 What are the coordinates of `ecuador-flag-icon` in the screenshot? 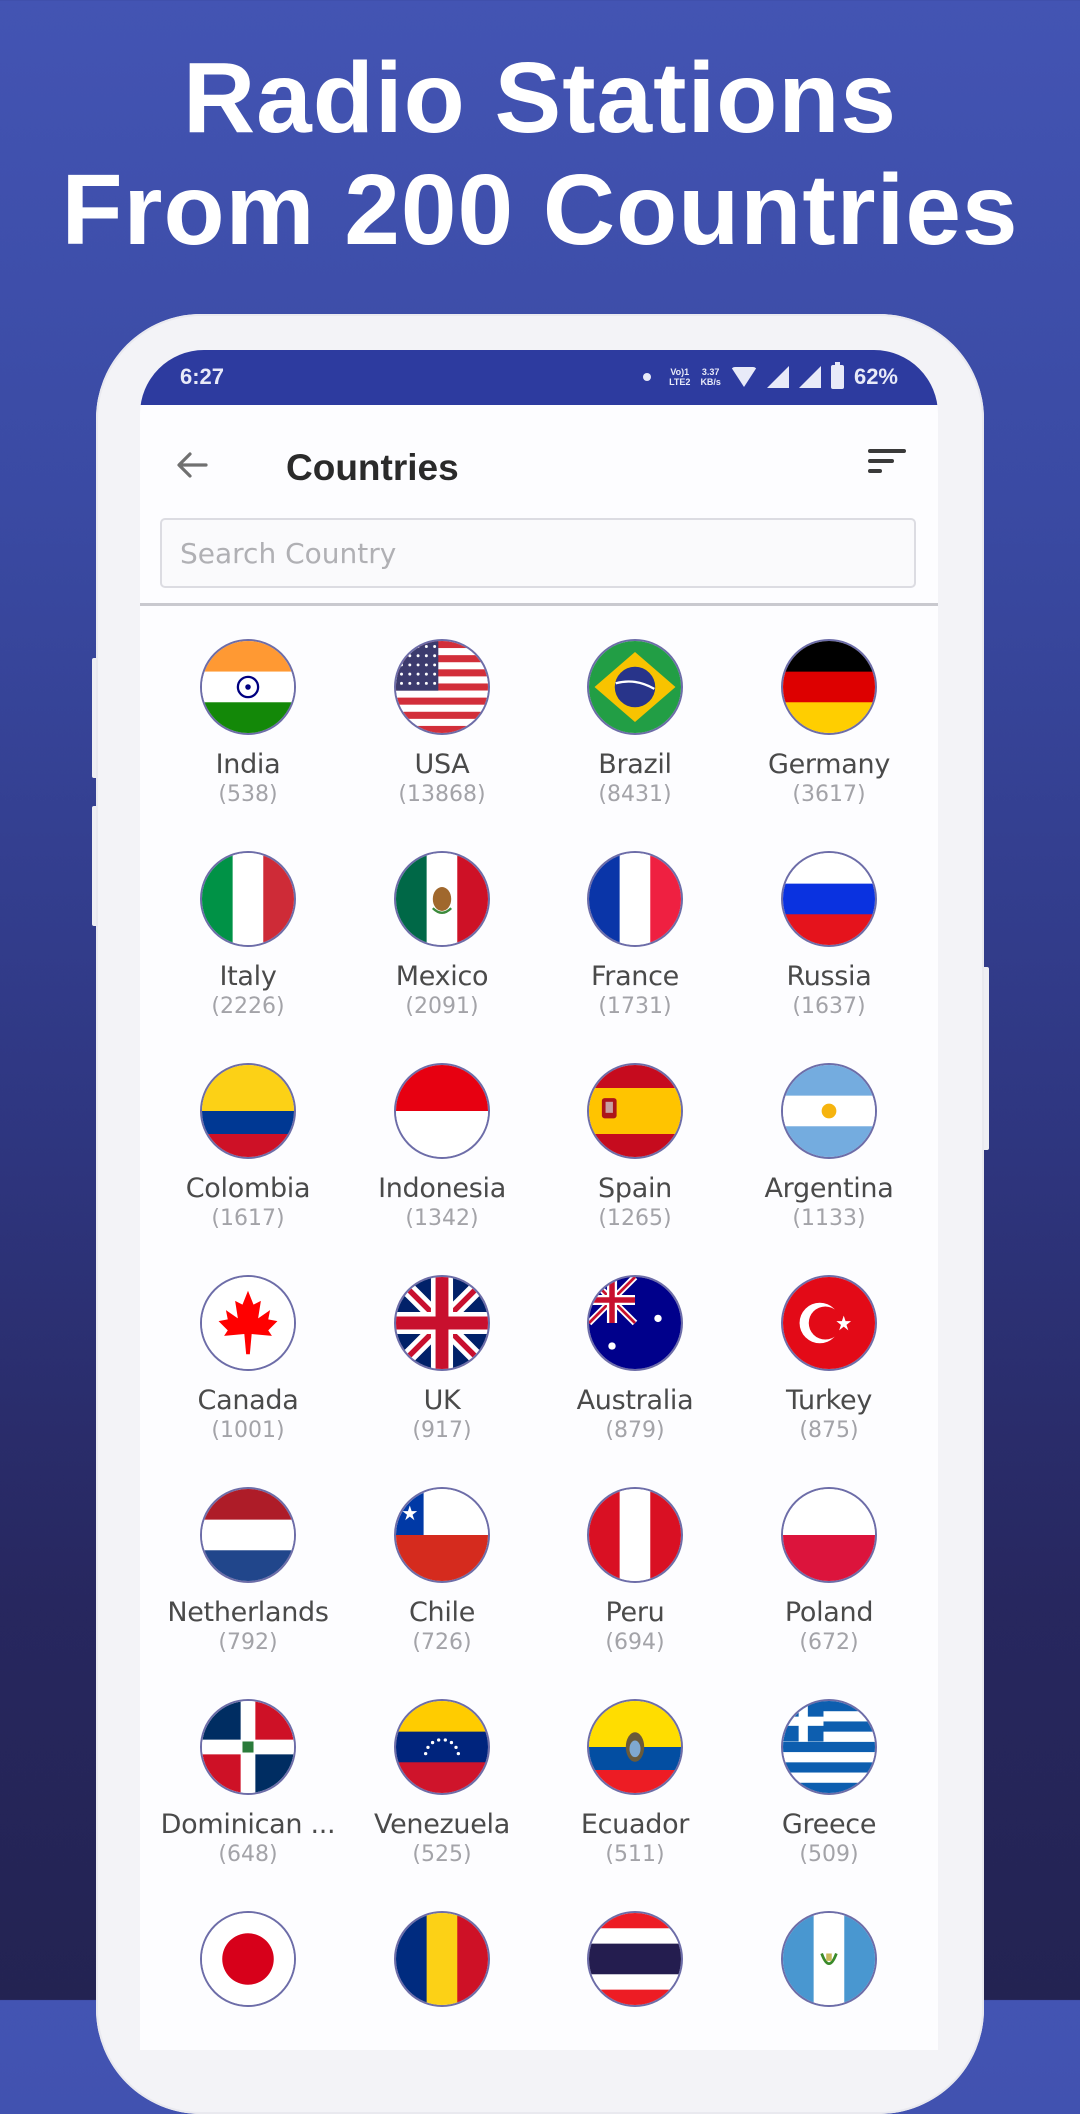 It's located at (635, 1747).